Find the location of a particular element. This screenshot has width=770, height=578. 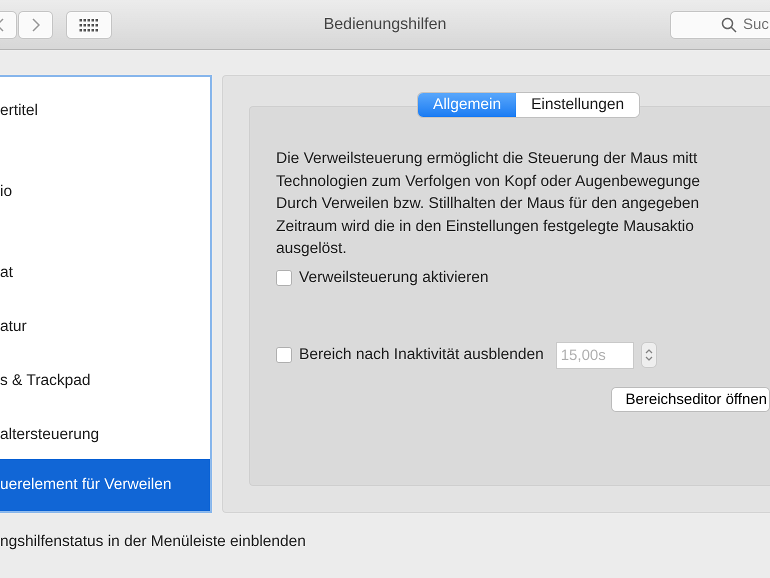

sidebar-item: io is located at coordinates (105, 191).